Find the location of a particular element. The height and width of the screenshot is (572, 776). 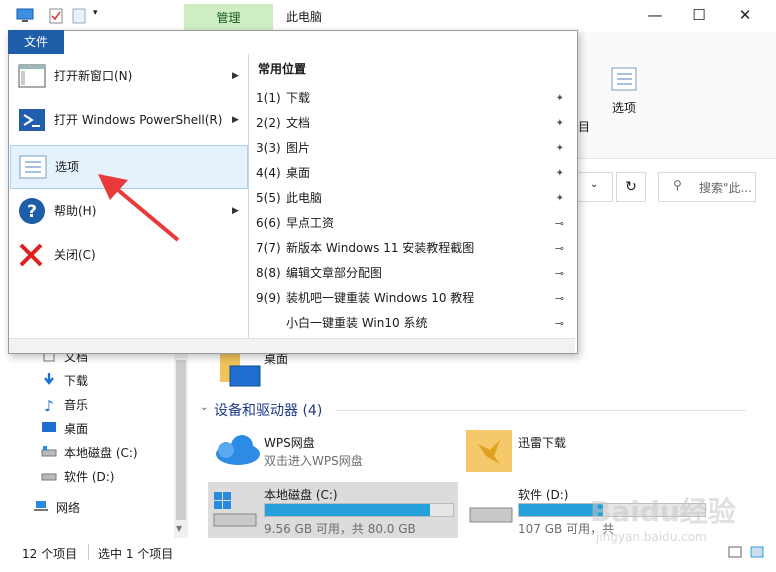

music-icon: ♪ is located at coordinates (49, 405).